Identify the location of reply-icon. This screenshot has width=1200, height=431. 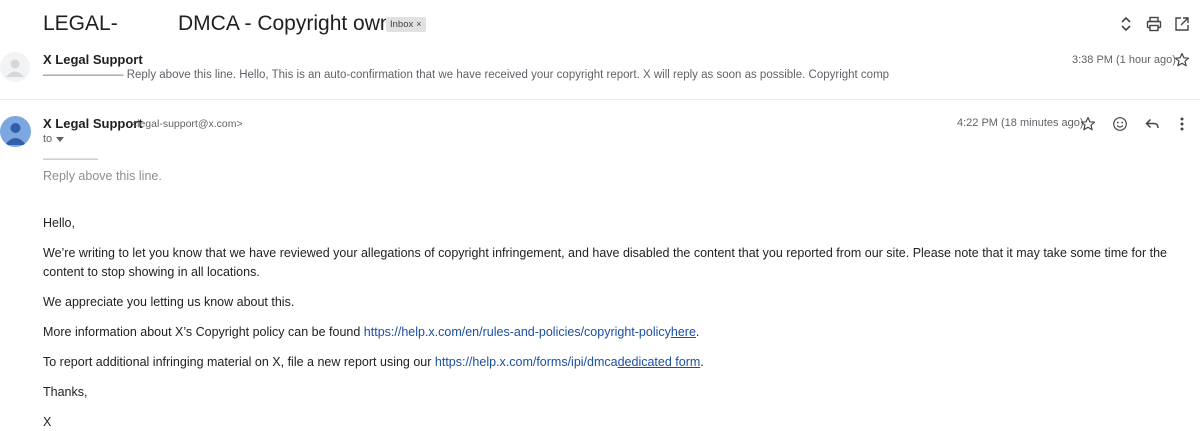
(1152, 124).